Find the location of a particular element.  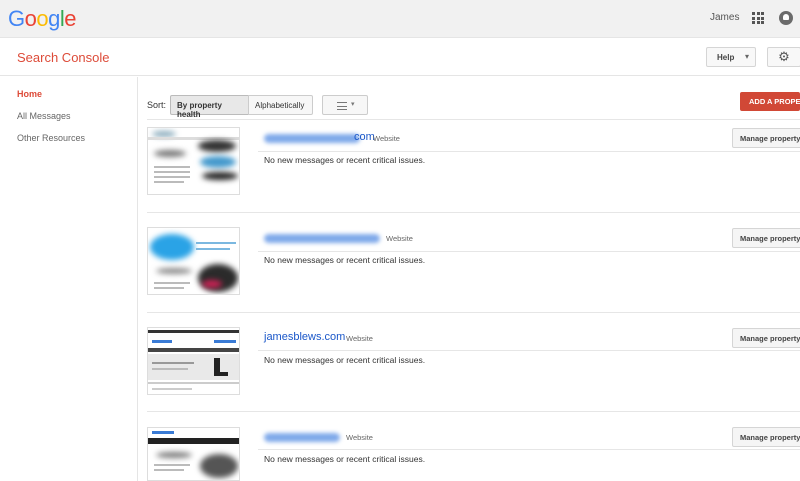

chevron-down-icon: ▾ is located at coordinates (747, 56).